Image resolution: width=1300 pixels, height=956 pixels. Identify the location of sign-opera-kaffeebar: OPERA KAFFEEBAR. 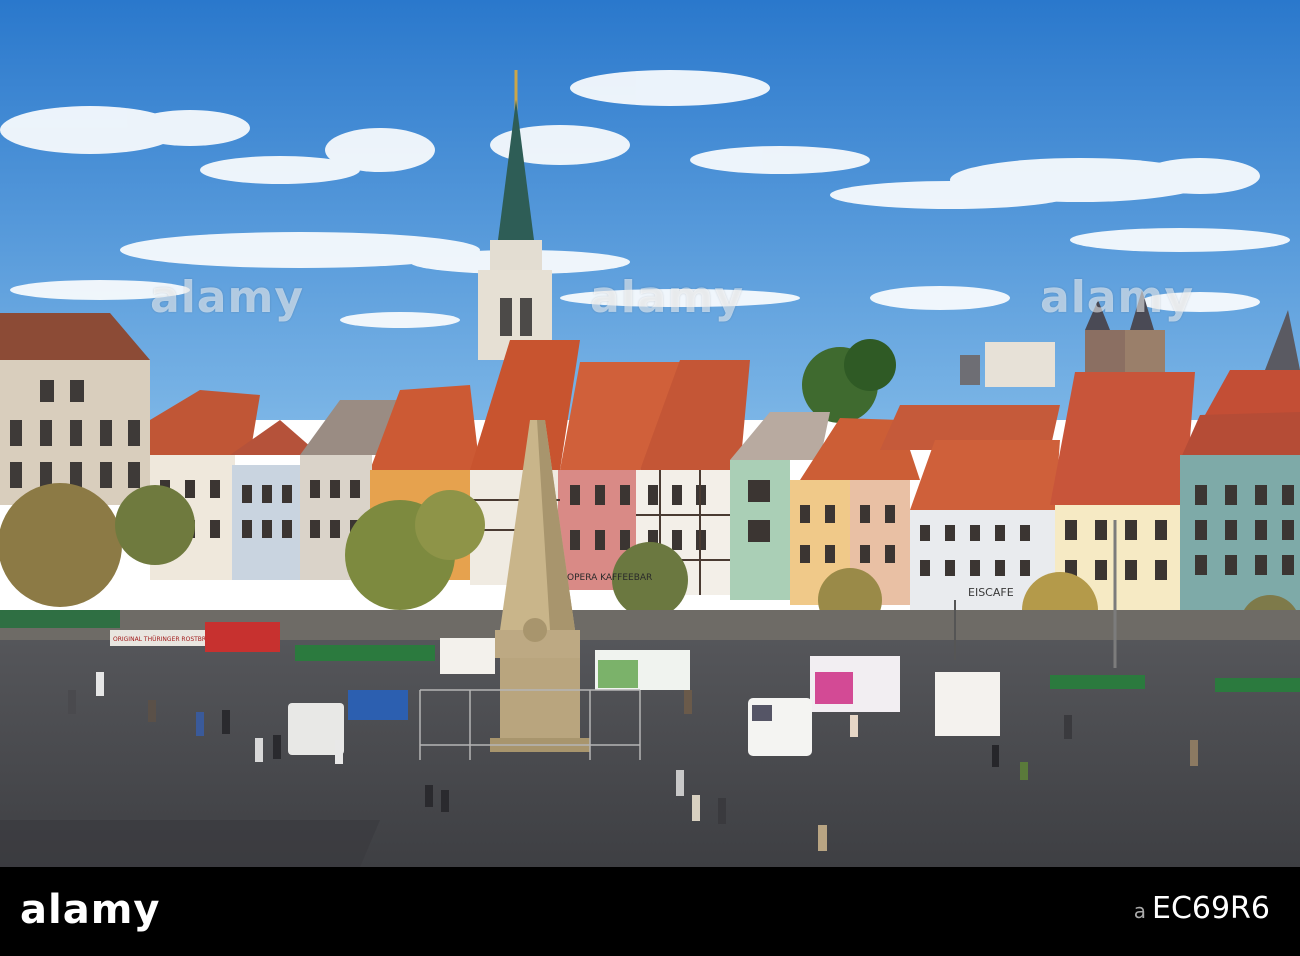
(609, 578).